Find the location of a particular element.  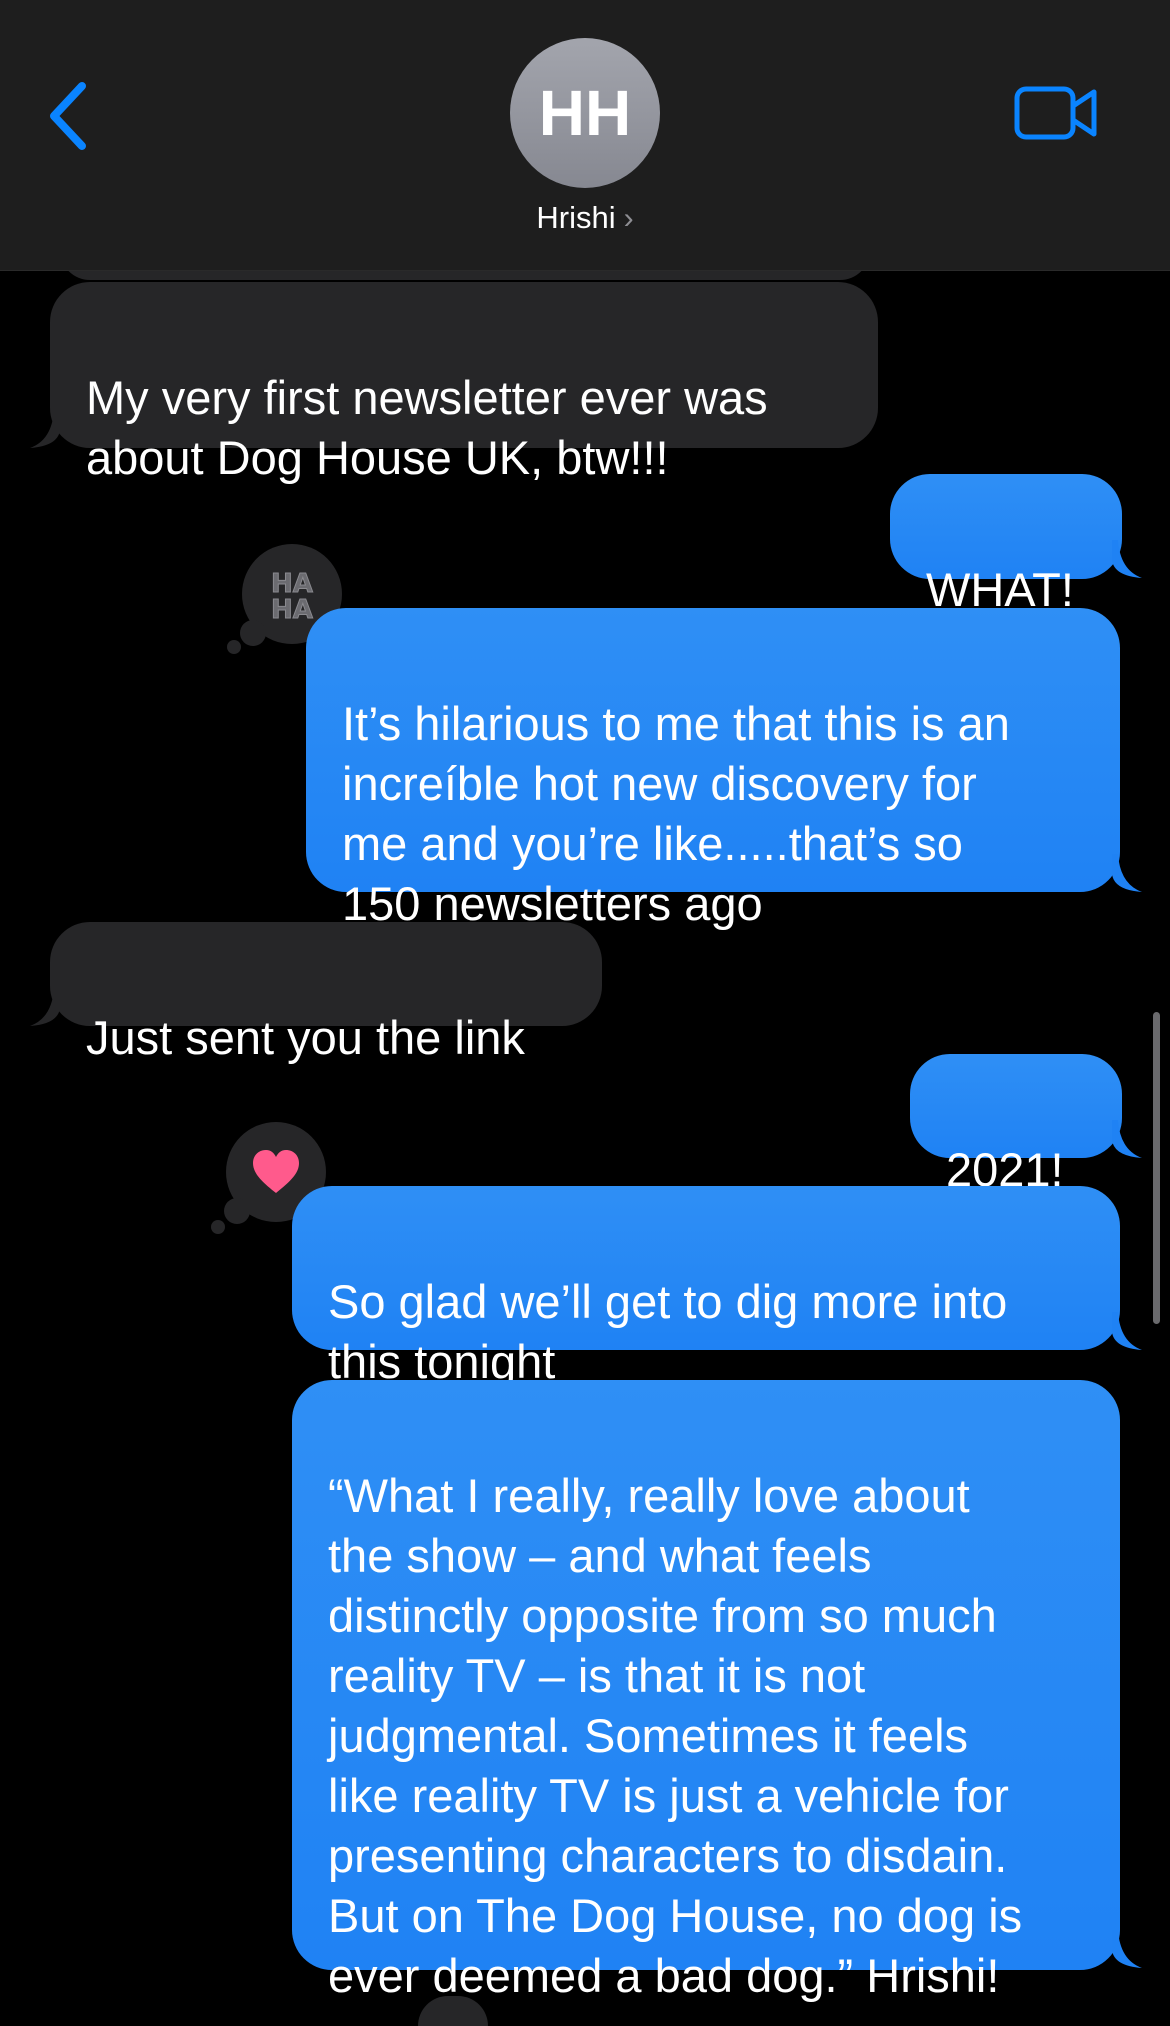

chevron-left-icon is located at coordinates (68, 116).